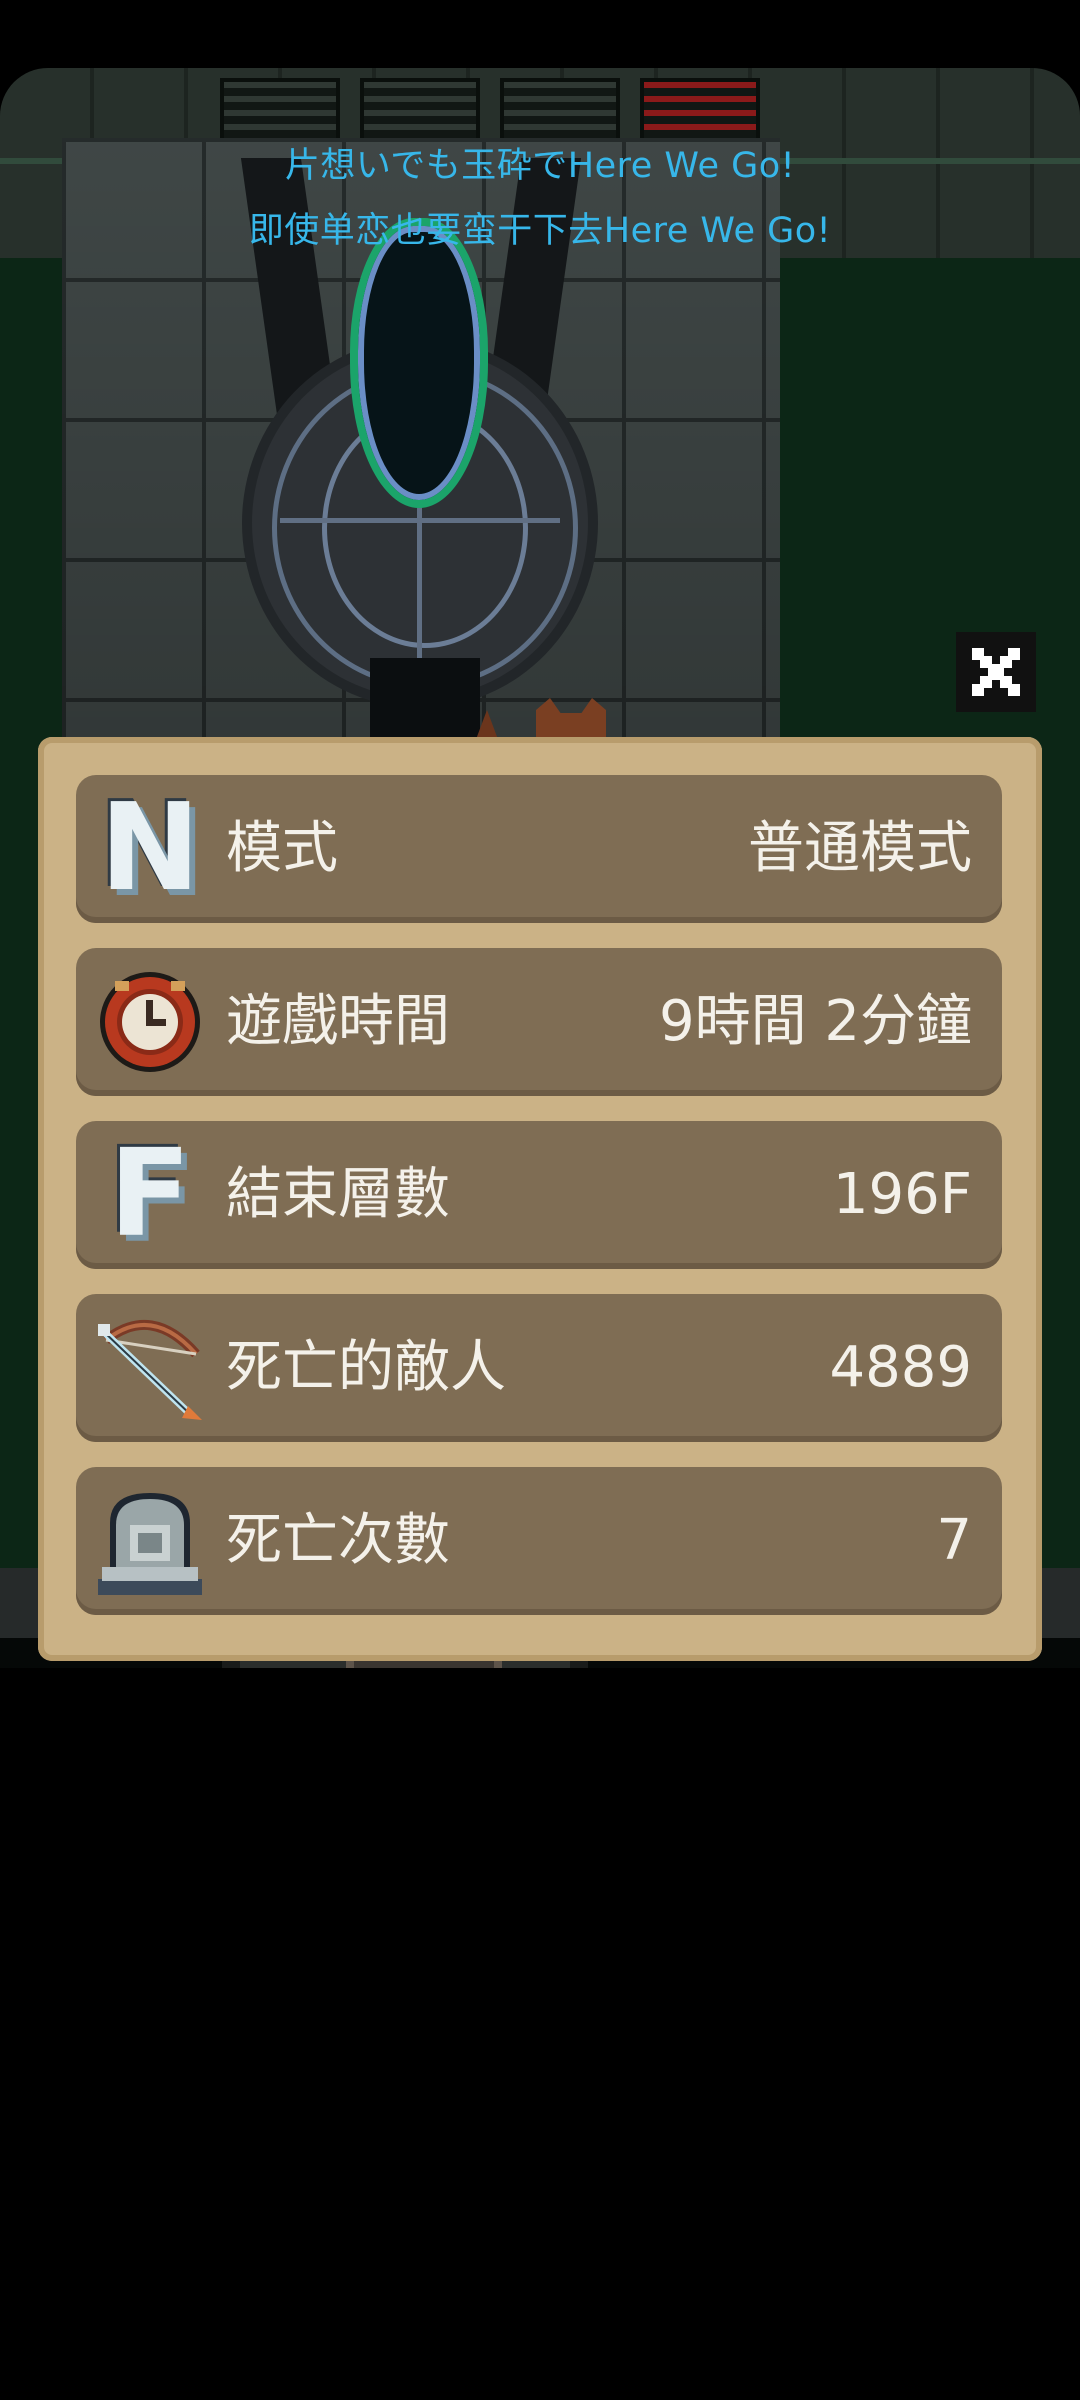 This screenshot has width=1080, height=2400. Describe the element at coordinates (150, 1370) in the screenshot. I see `bow-icon` at that location.